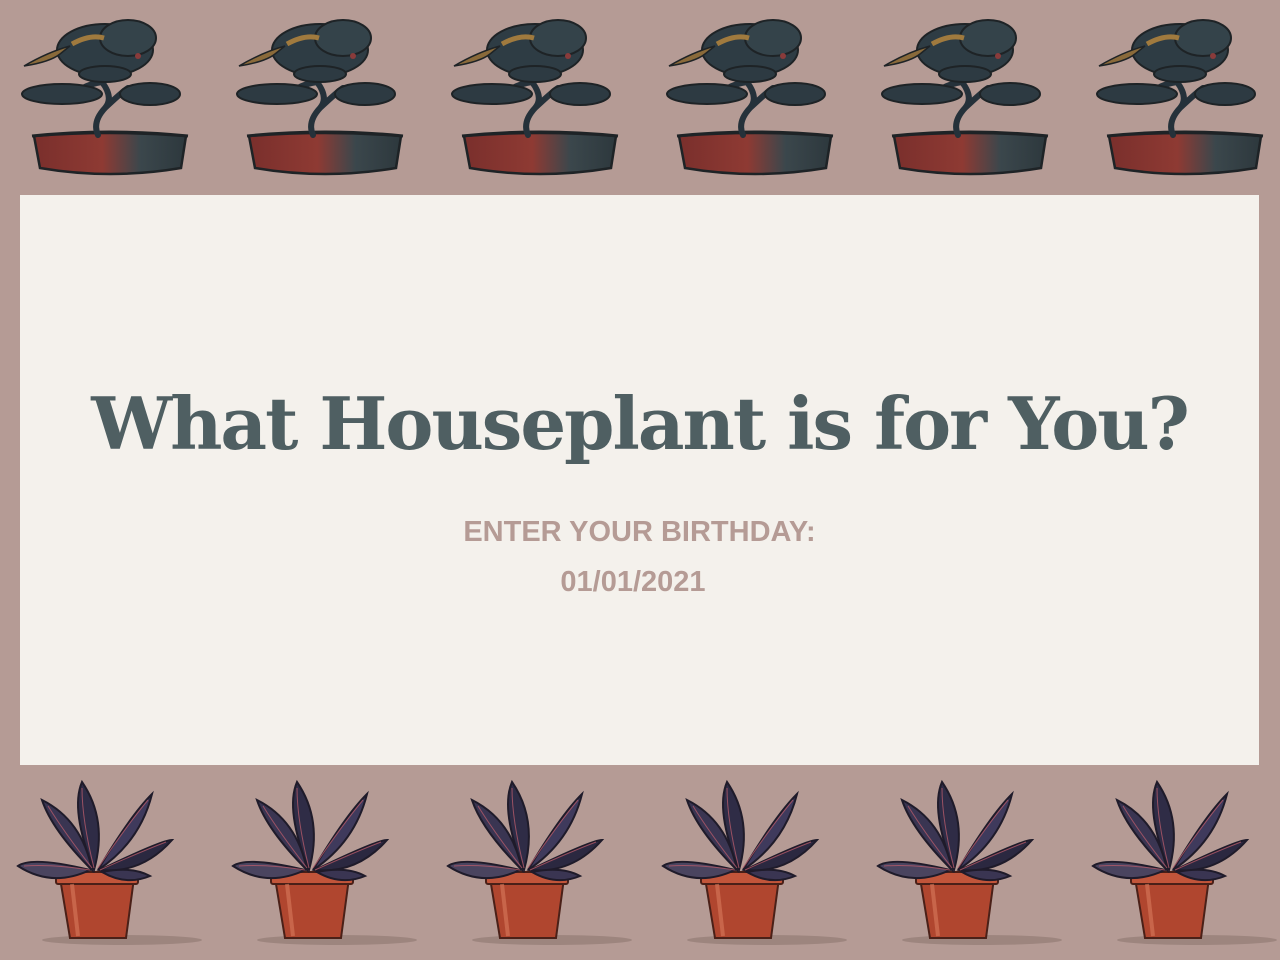 The image size is (1280, 960). Describe the element at coordinates (633, 582) in the screenshot. I see `birthday-input` at that location.